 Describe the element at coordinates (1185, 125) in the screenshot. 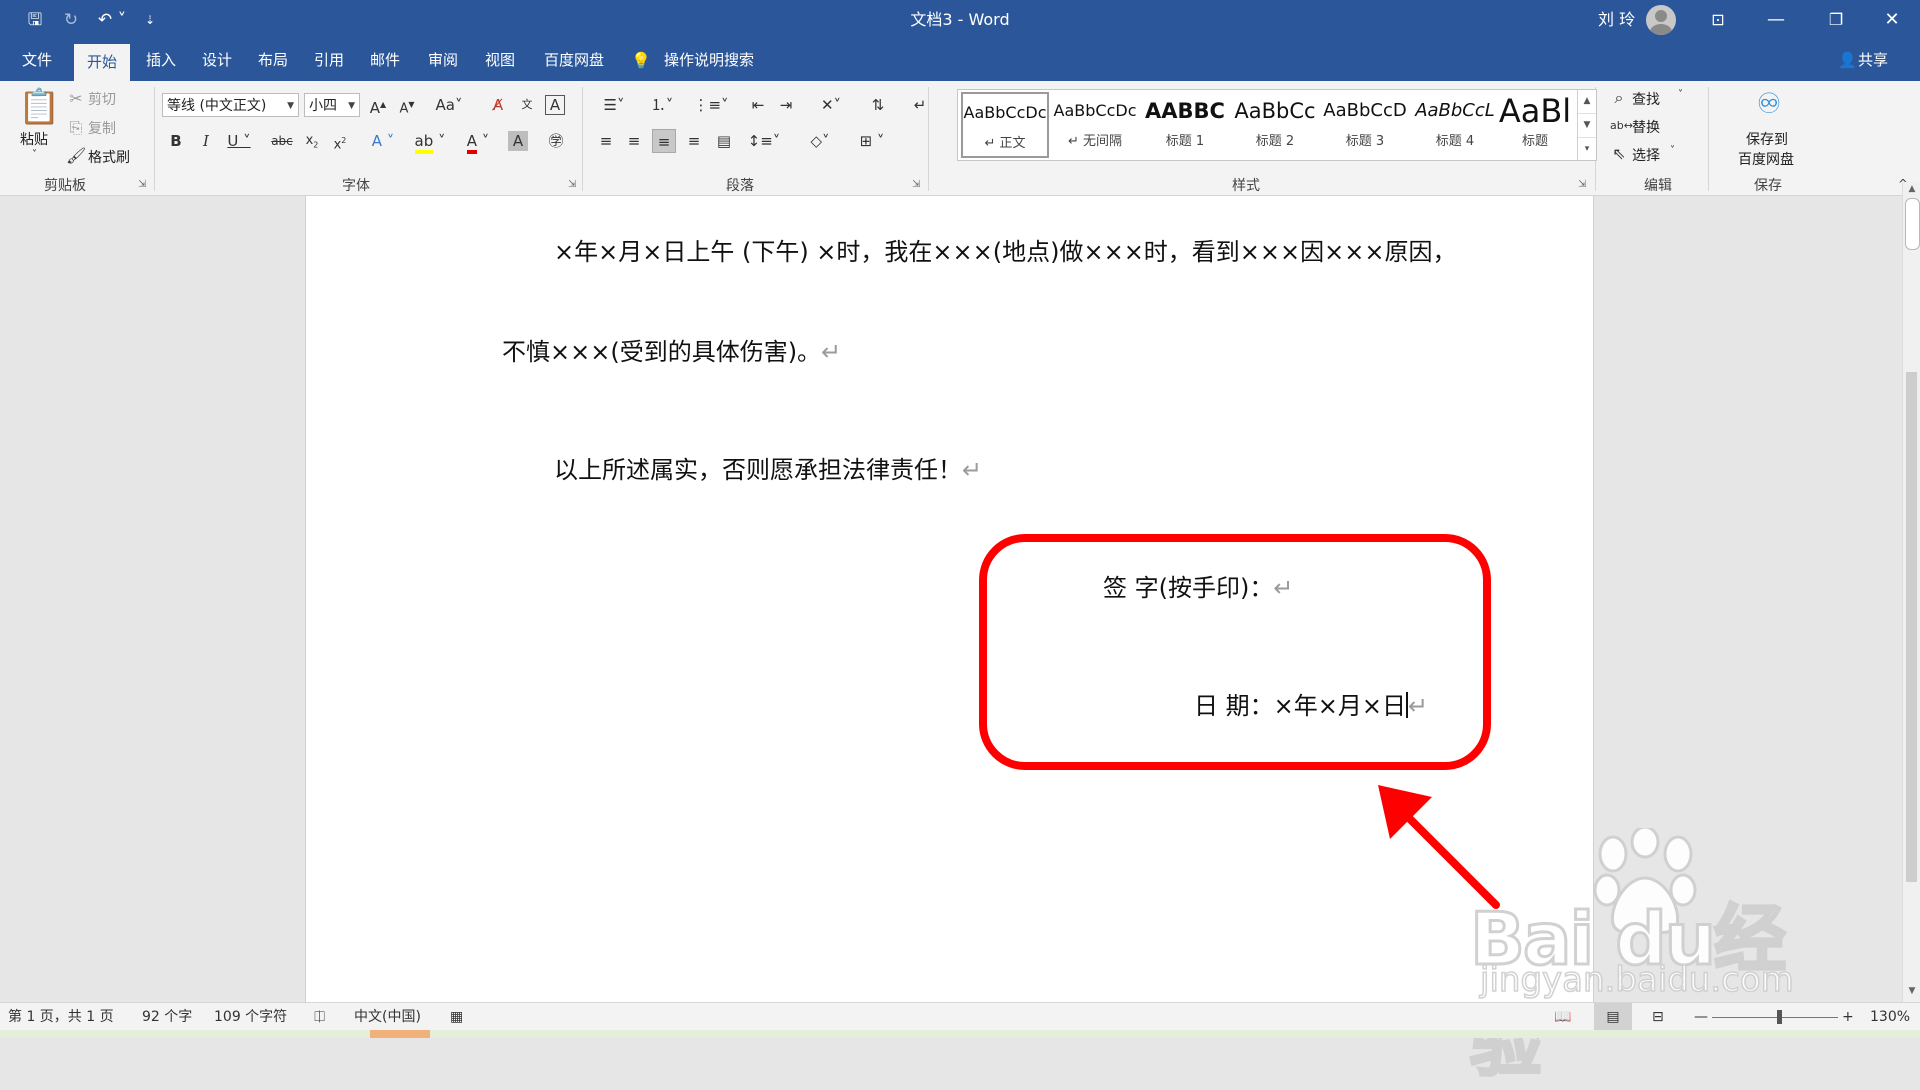

I see `style-heading-1: AABBC 标题 1` at that location.